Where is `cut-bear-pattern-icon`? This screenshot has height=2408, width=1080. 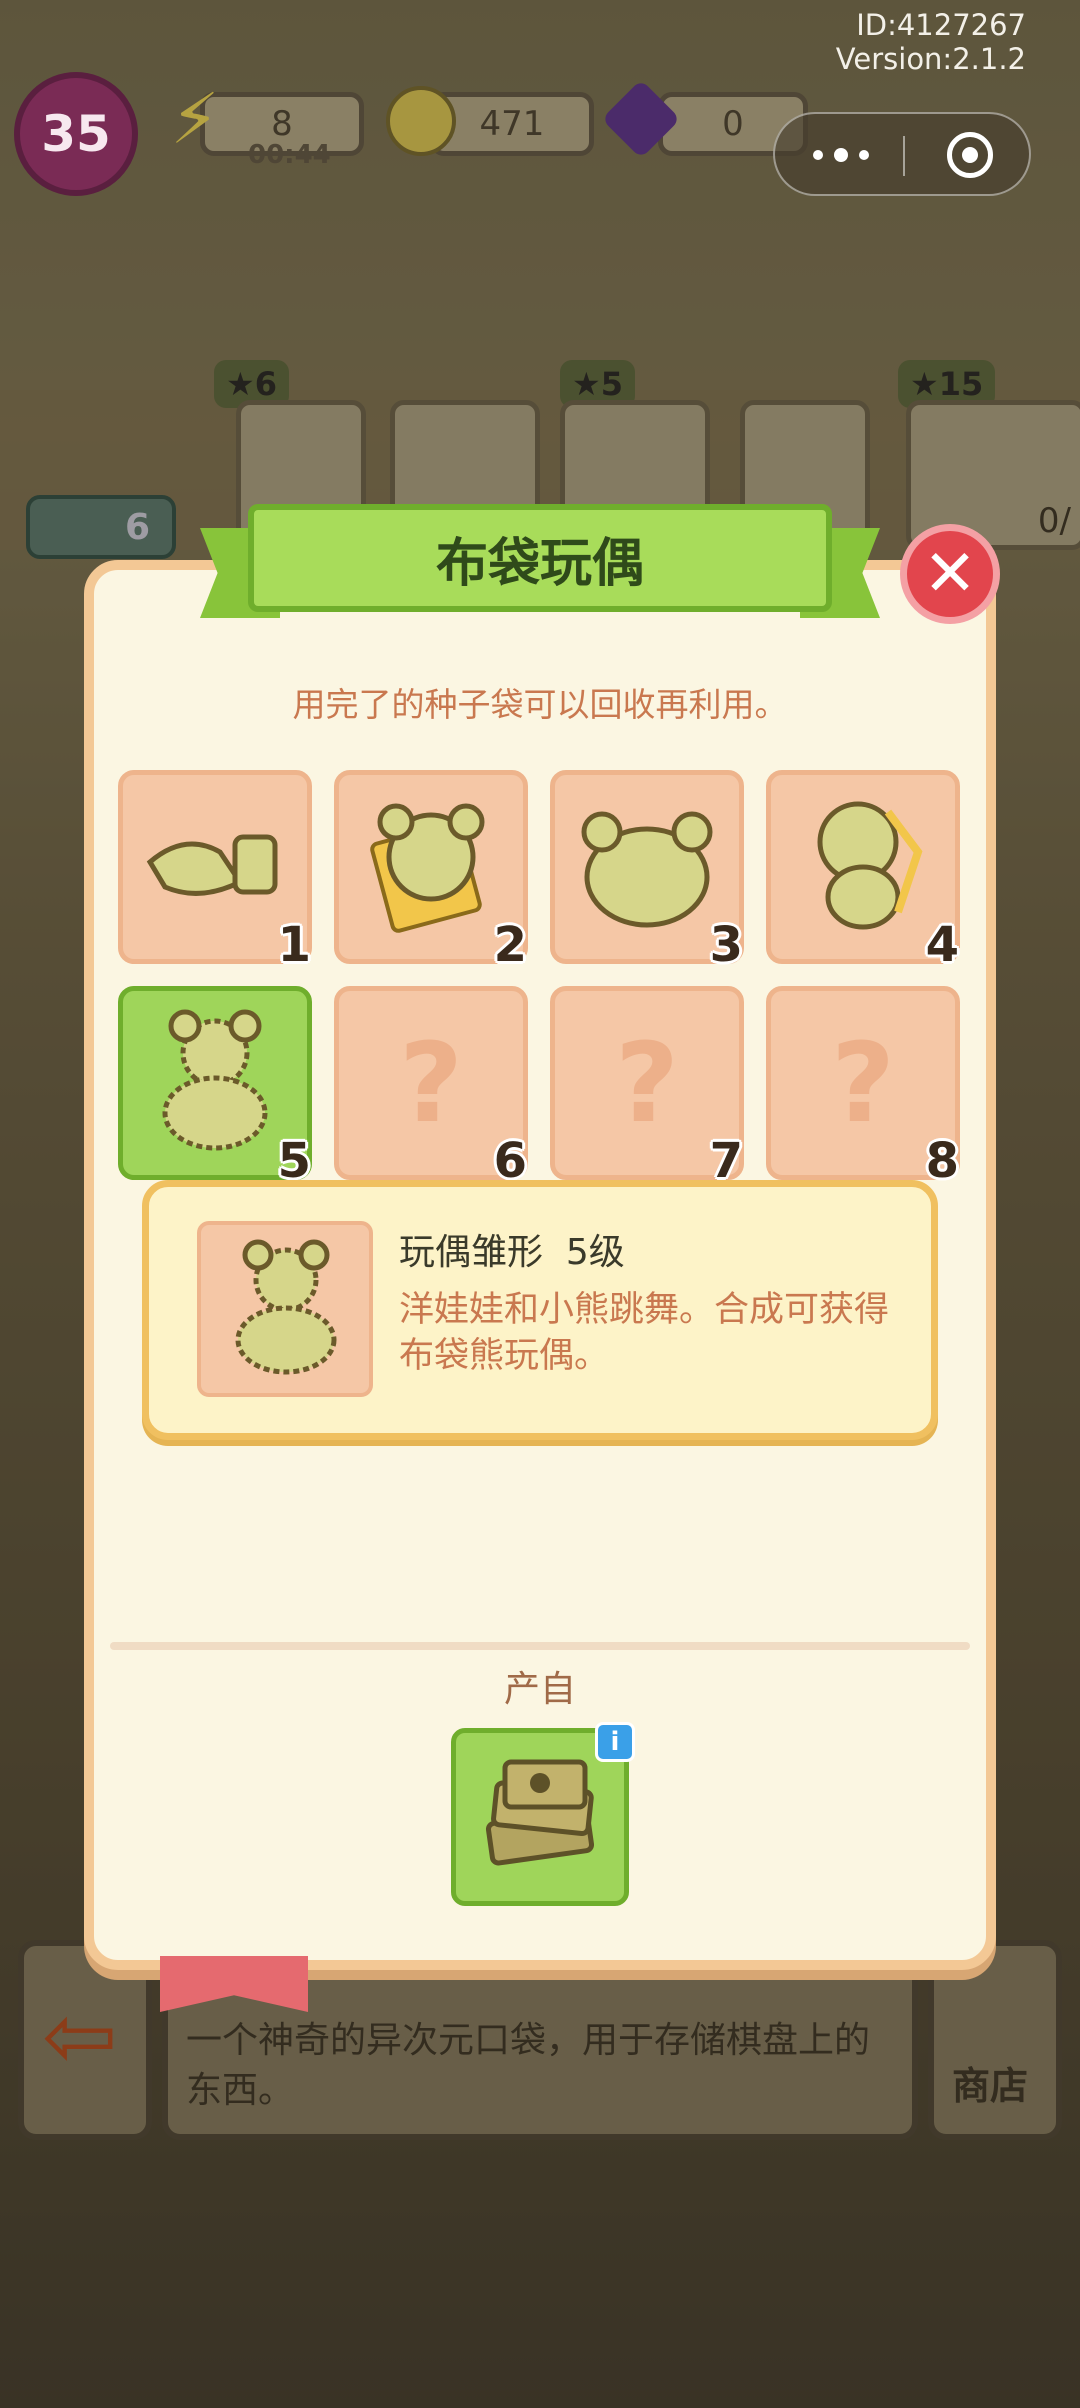
cut-bear-pattern-icon is located at coordinates (427, 868).